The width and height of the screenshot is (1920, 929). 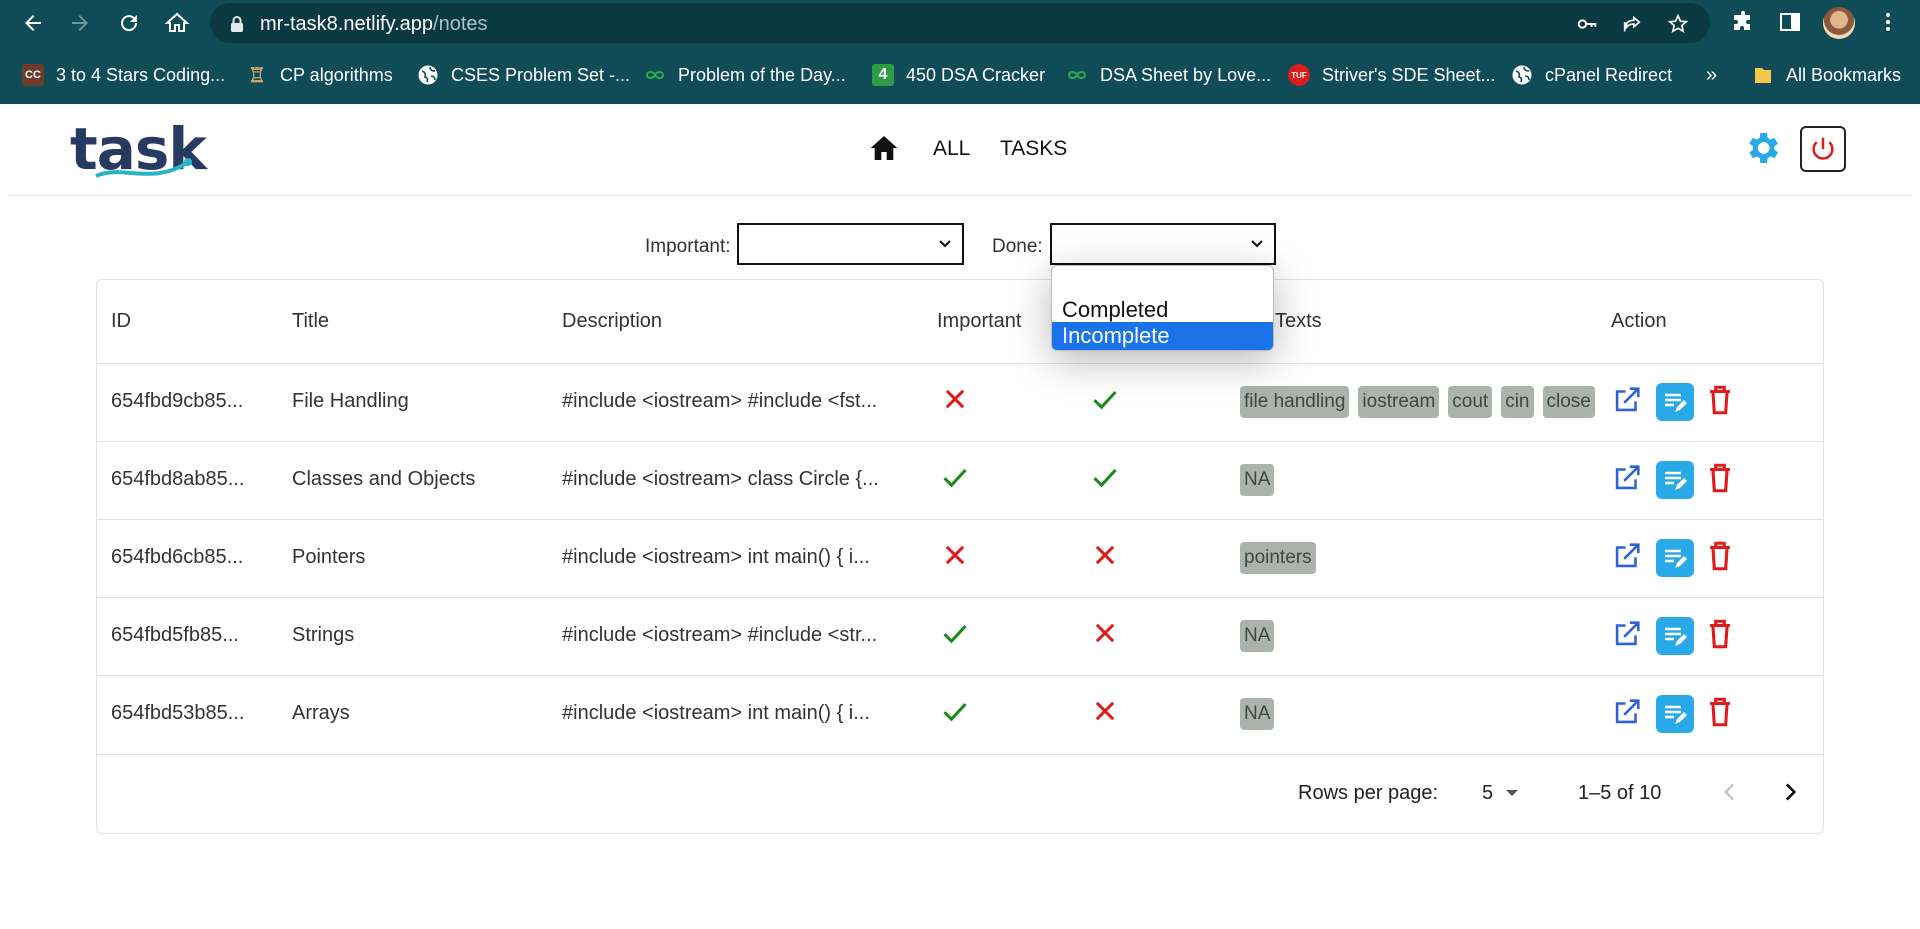 What do you see at coordinates (951, 149) in the screenshot?
I see `nav-all-link: ALL` at bounding box center [951, 149].